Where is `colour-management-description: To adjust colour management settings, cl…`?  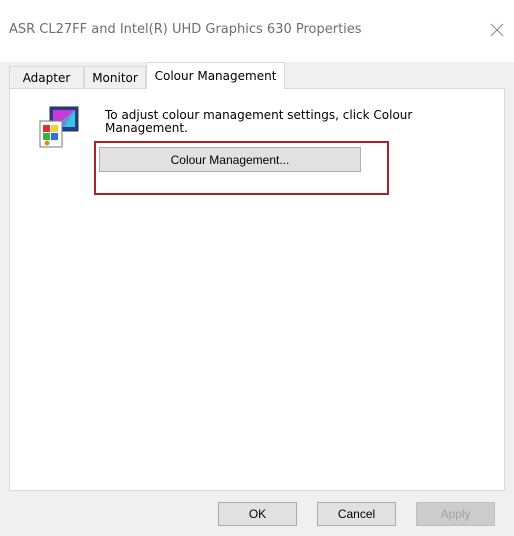 colour-management-description: To adjust colour management settings, cl… is located at coordinates (259, 121).